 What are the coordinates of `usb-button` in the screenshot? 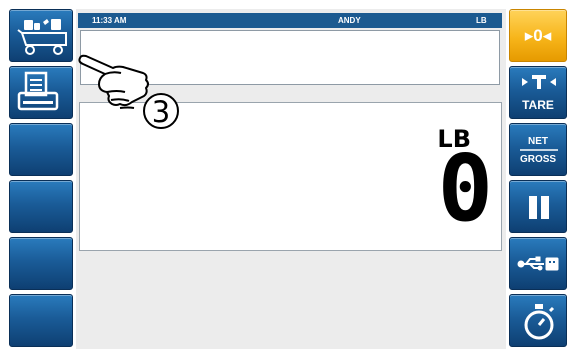 It's located at (538, 263).